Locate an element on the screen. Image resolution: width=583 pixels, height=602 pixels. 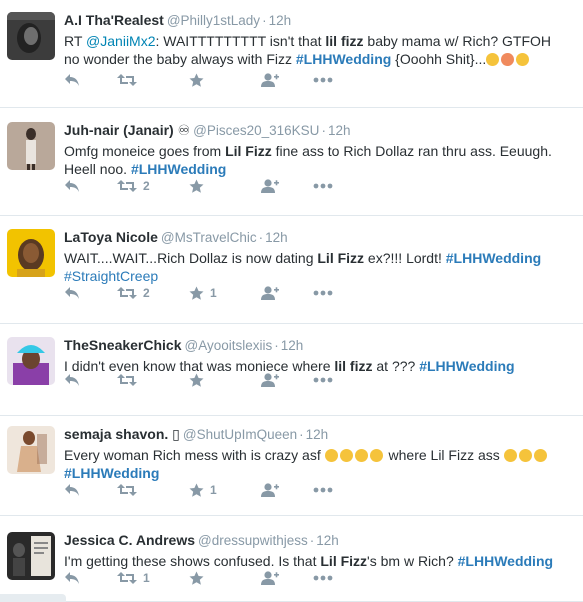
tweet-header: A.I Tha'Realest @Philly1stLady · 12h is located at coordinates (319, 20).